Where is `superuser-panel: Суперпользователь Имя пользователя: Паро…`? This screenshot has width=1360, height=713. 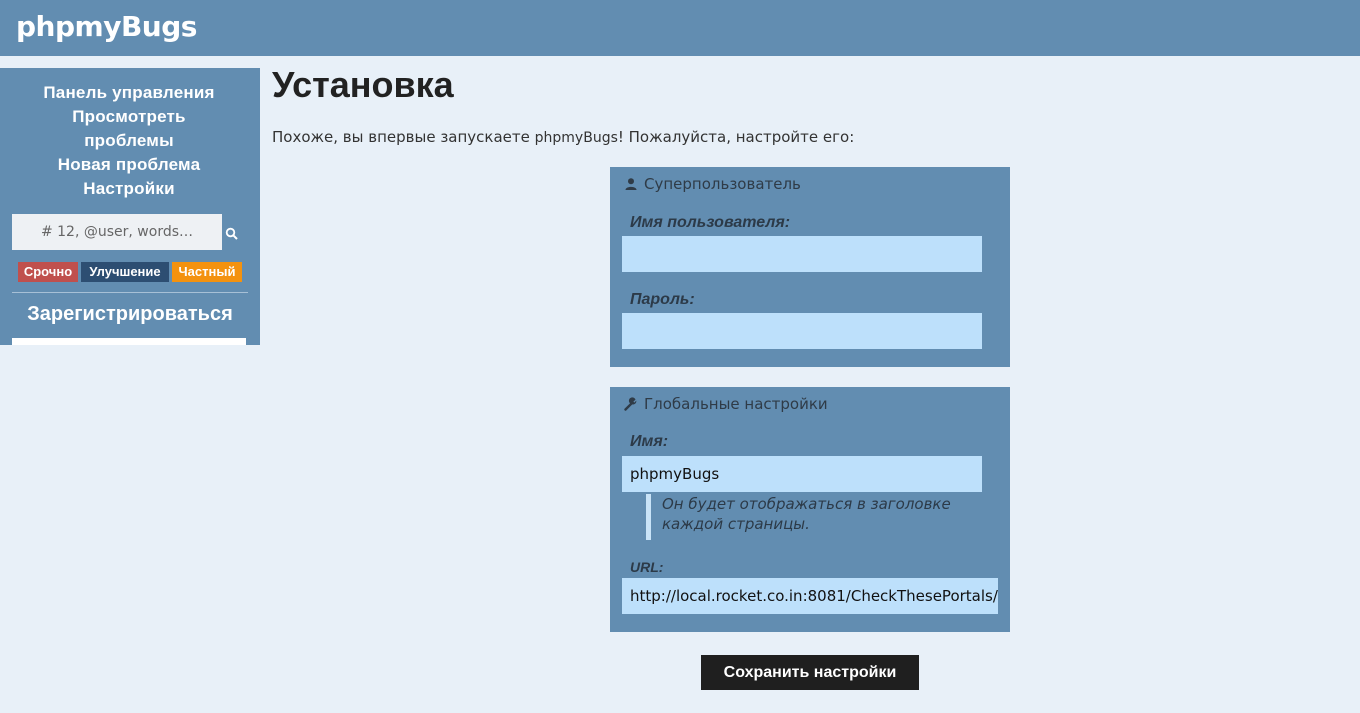
superuser-panel: Суперпользователь Имя пользователя: Паро… is located at coordinates (810, 267).